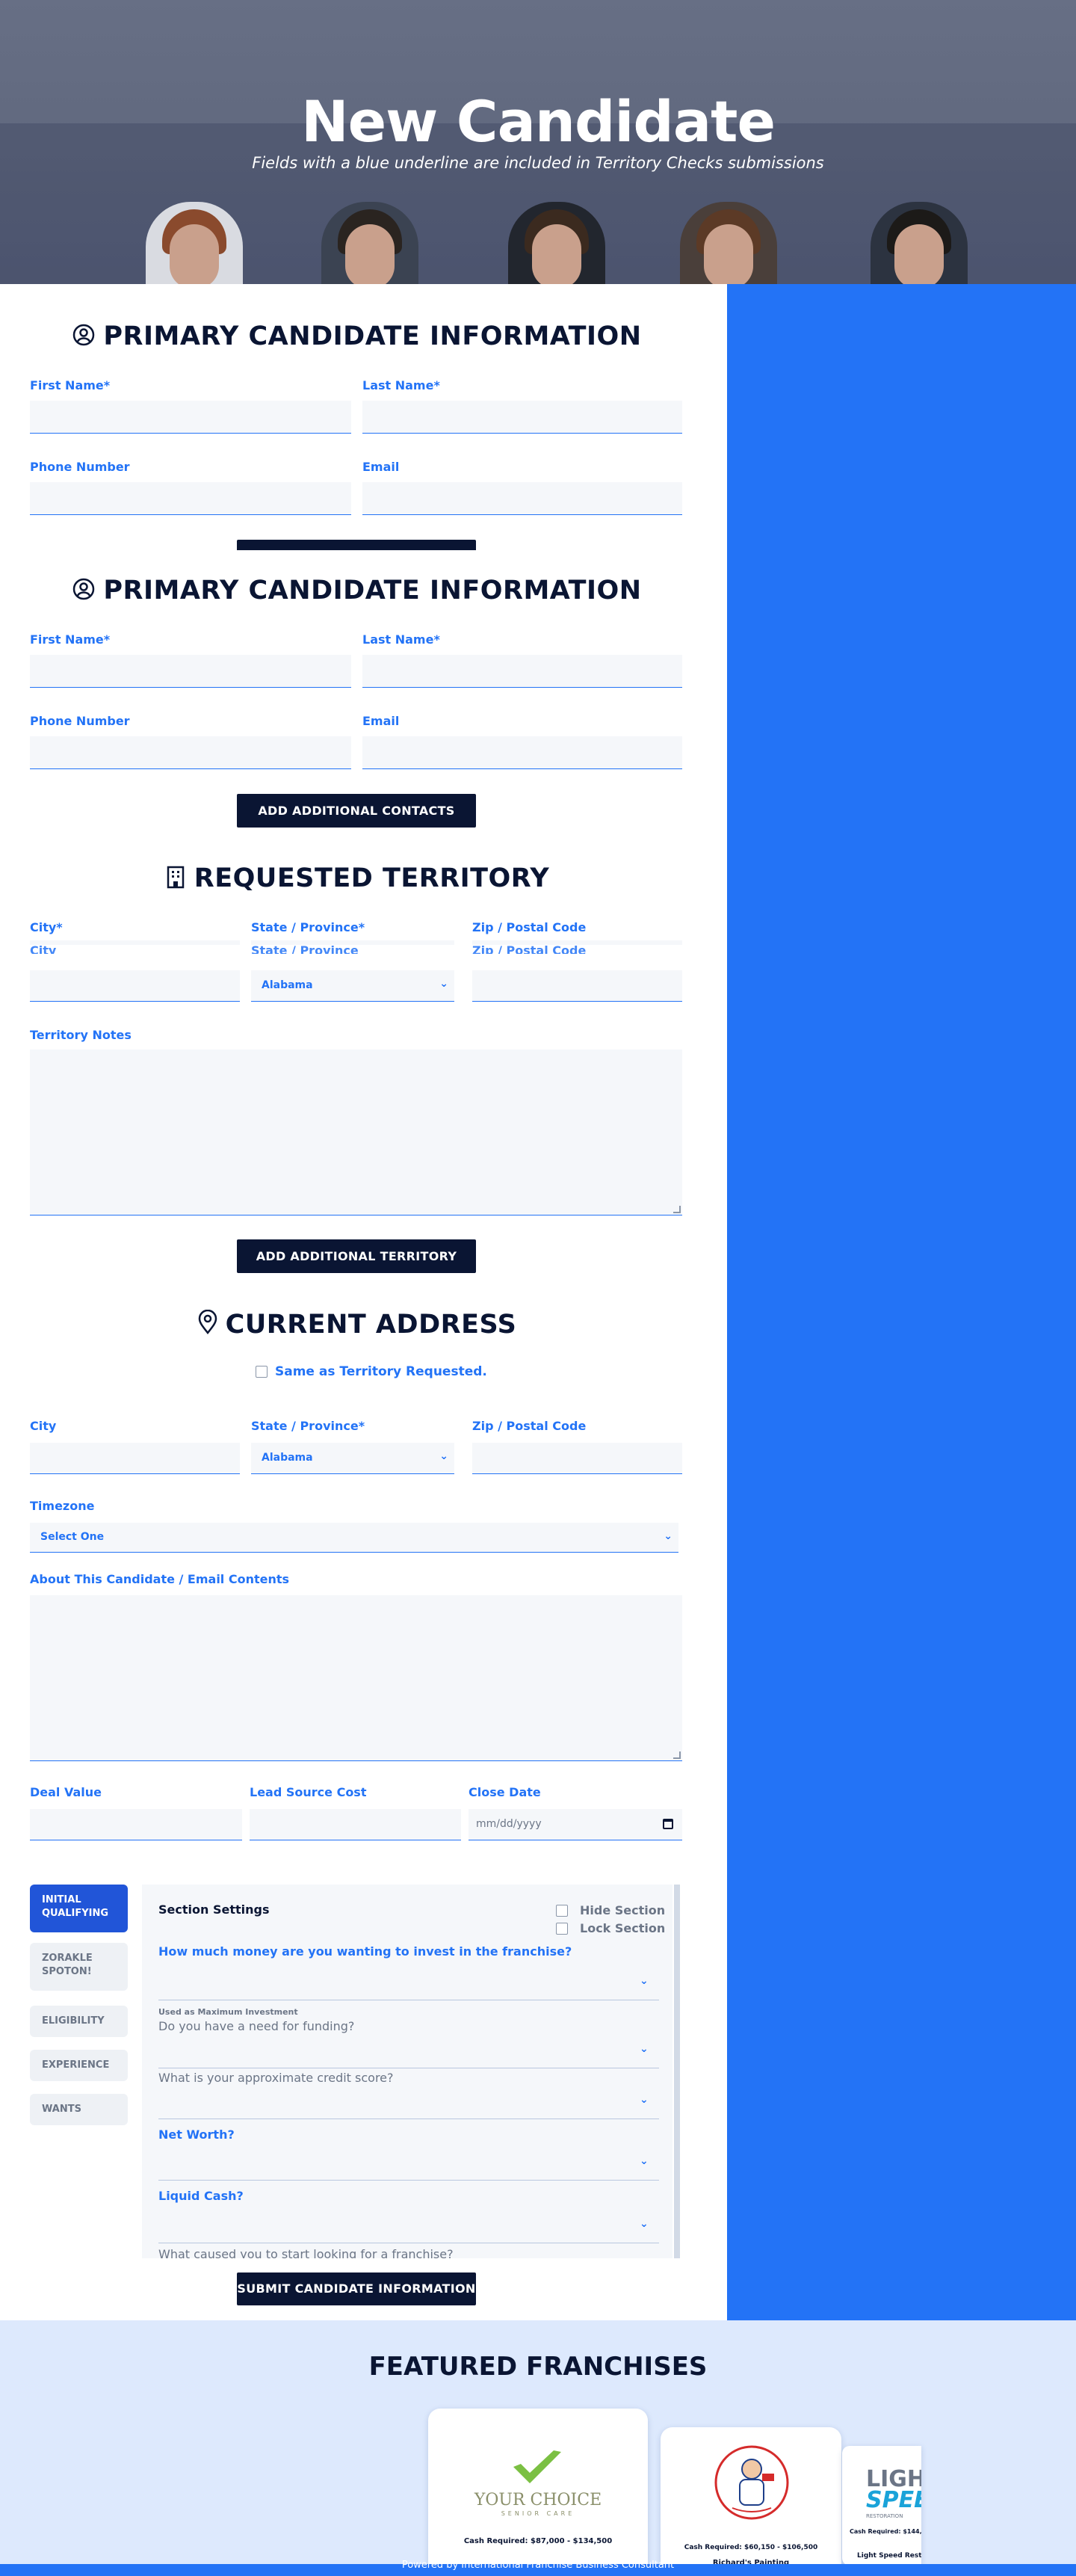  Describe the element at coordinates (623, 1928) in the screenshot. I see `lock-section-label: Lock Section` at that location.